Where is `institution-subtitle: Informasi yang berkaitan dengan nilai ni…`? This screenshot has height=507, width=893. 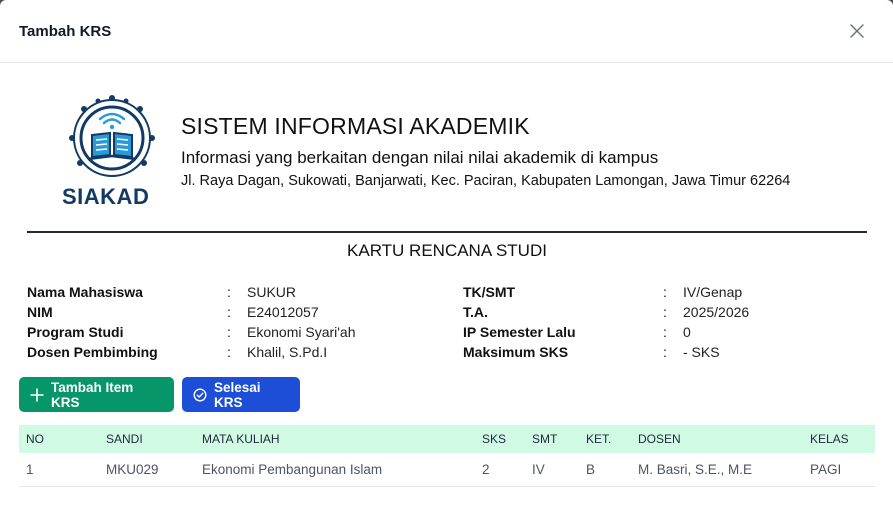 institution-subtitle: Informasi yang berkaitan dengan nilai ni… is located at coordinates (420, 157).